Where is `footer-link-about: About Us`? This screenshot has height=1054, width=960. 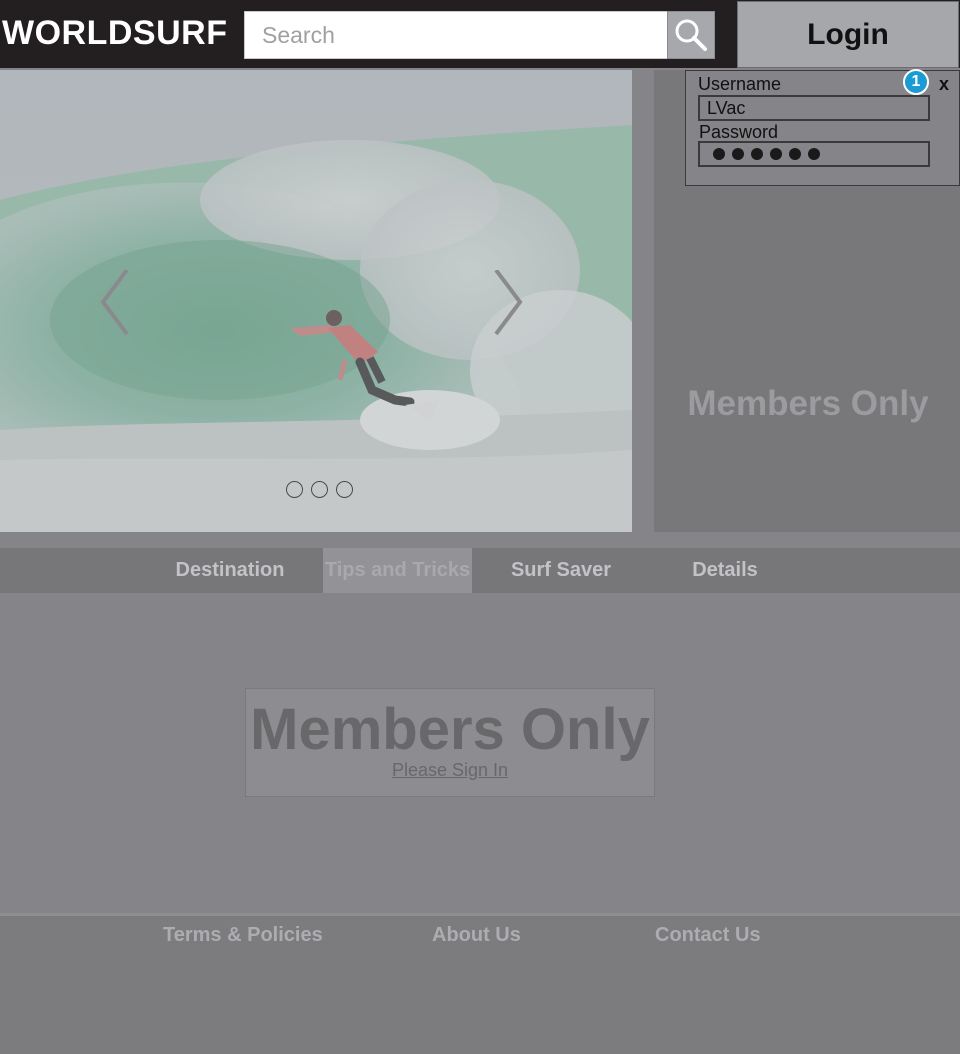 footer-link-about: About Us is located at coordinates (476, 935).